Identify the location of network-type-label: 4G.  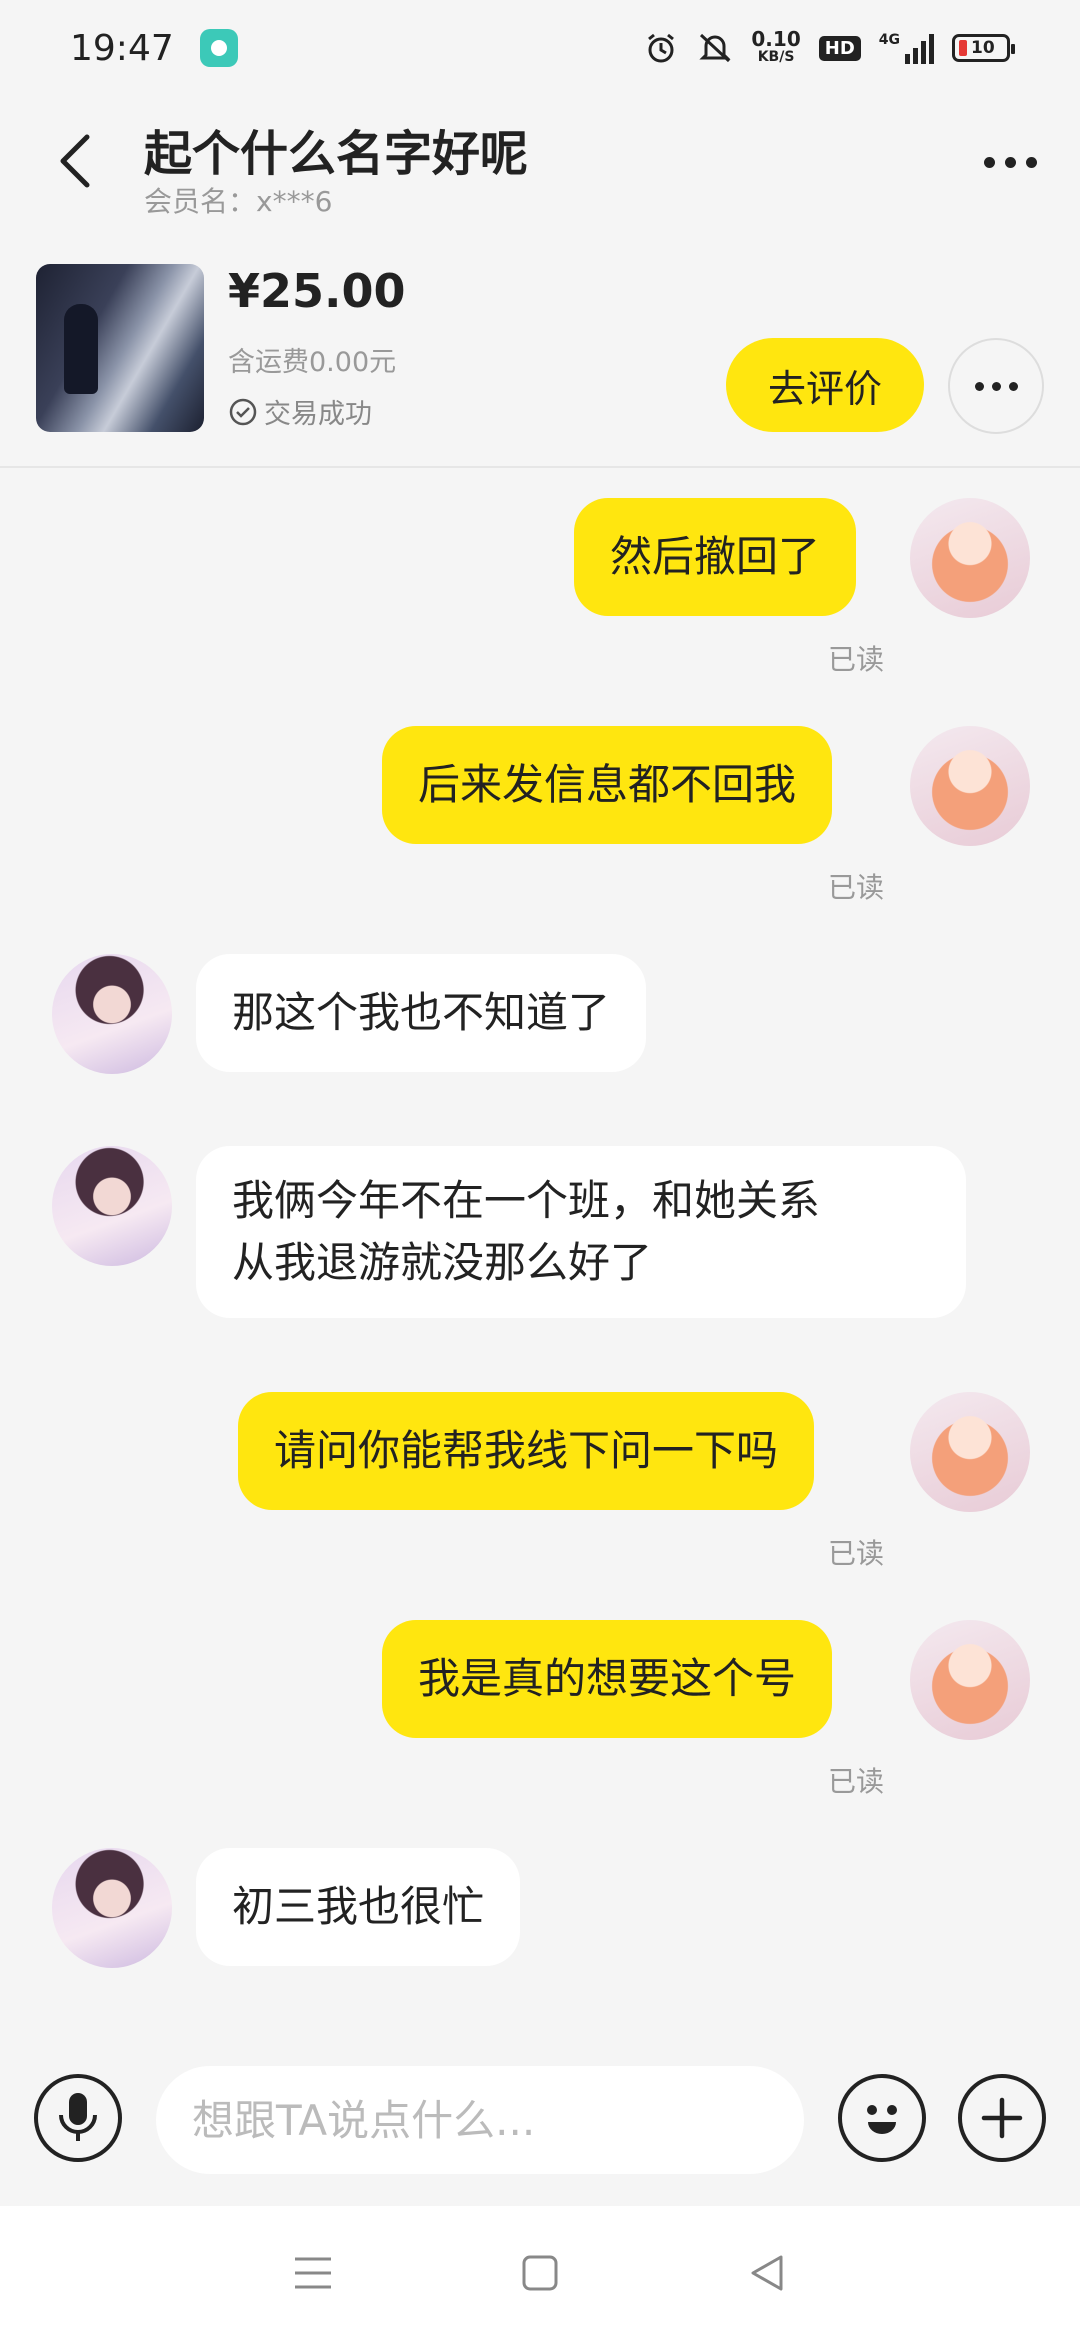
(889, 40).